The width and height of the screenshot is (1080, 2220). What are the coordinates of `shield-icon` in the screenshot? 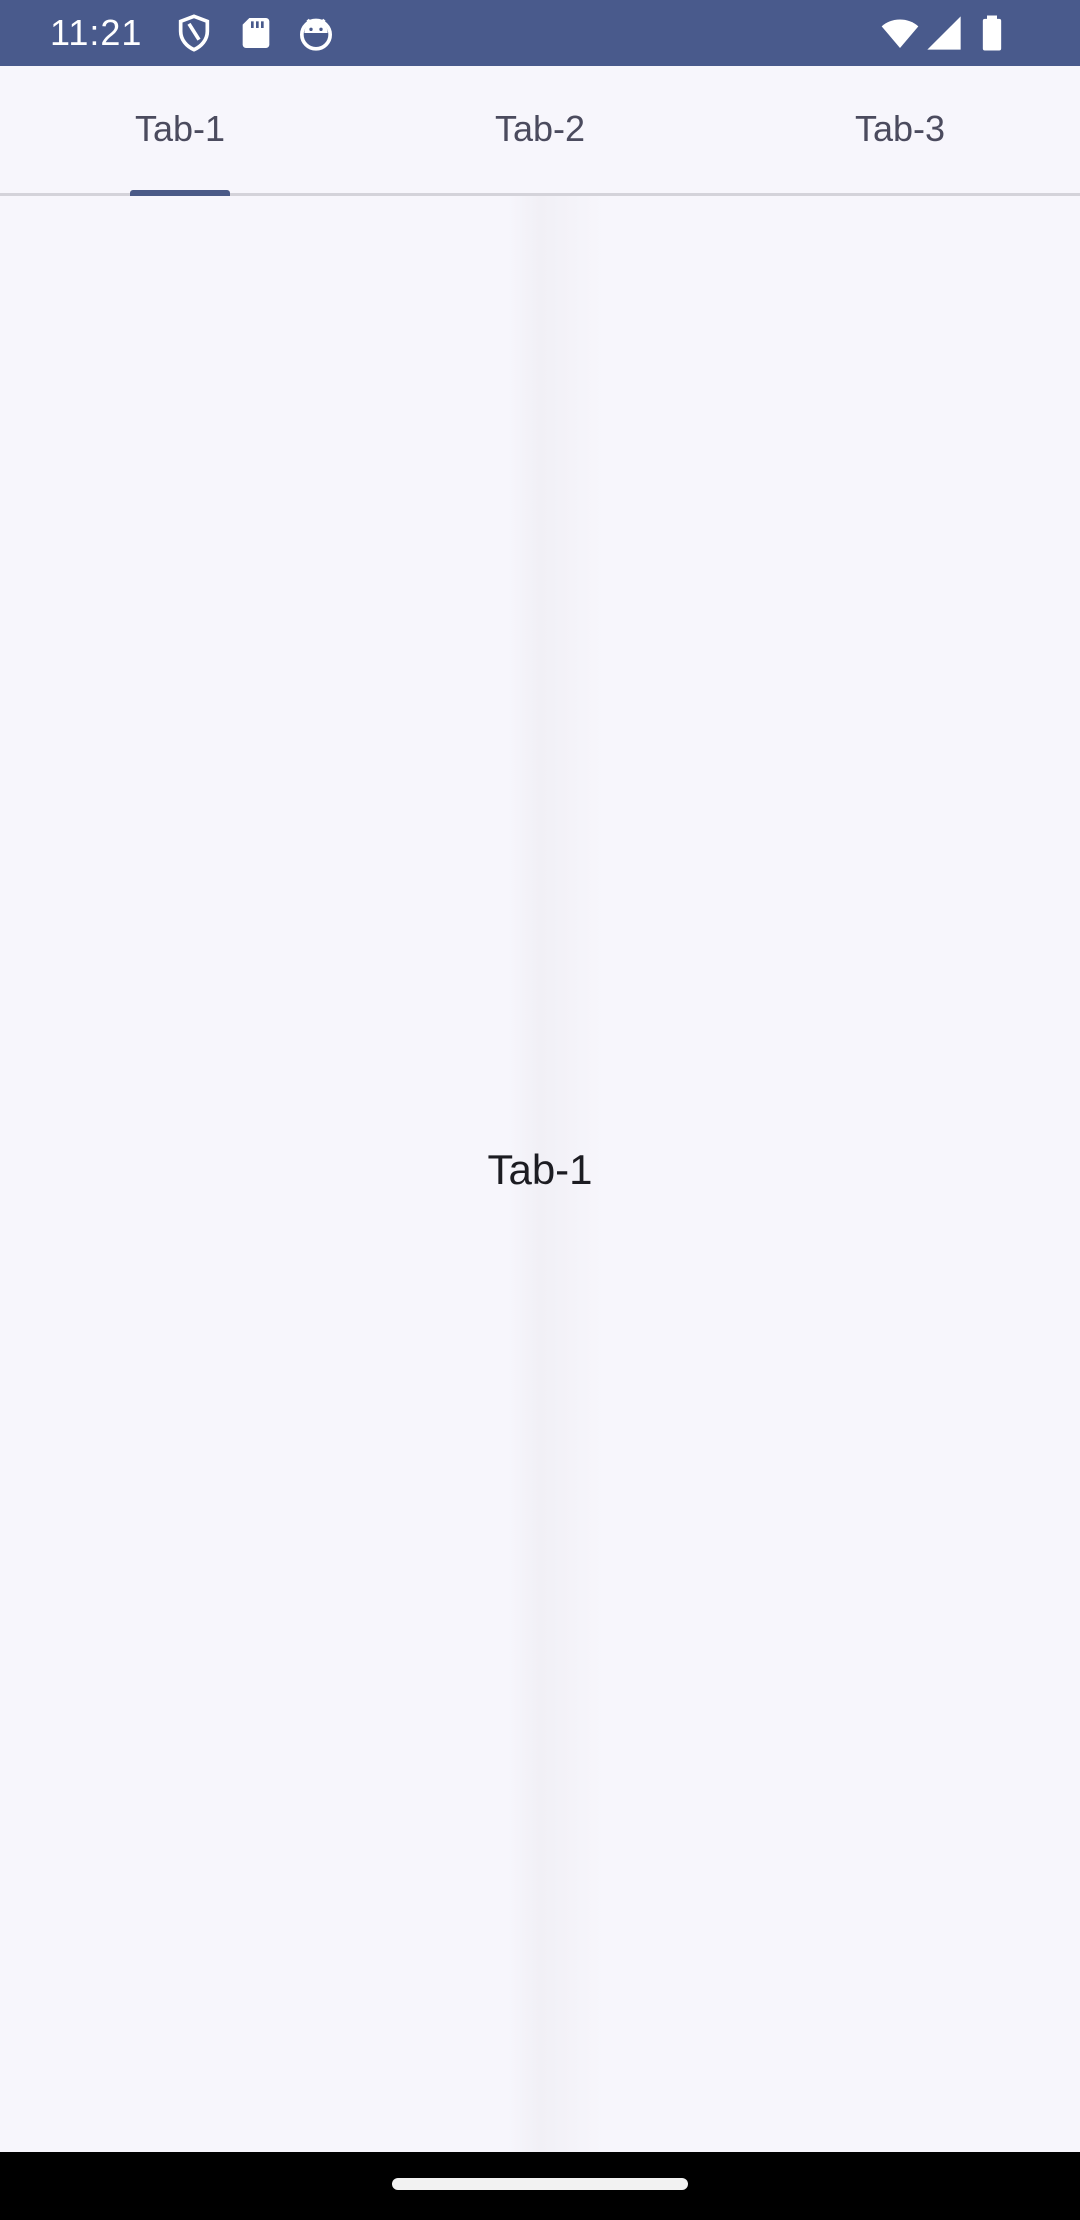 It's located at (194, 33).